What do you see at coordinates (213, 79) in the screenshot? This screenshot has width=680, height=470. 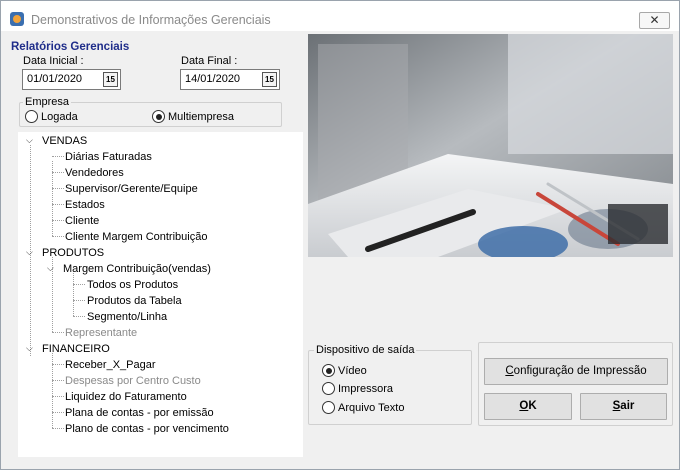 I see `data-final-value: 14/01/2020` at bounding box center [213, 79].